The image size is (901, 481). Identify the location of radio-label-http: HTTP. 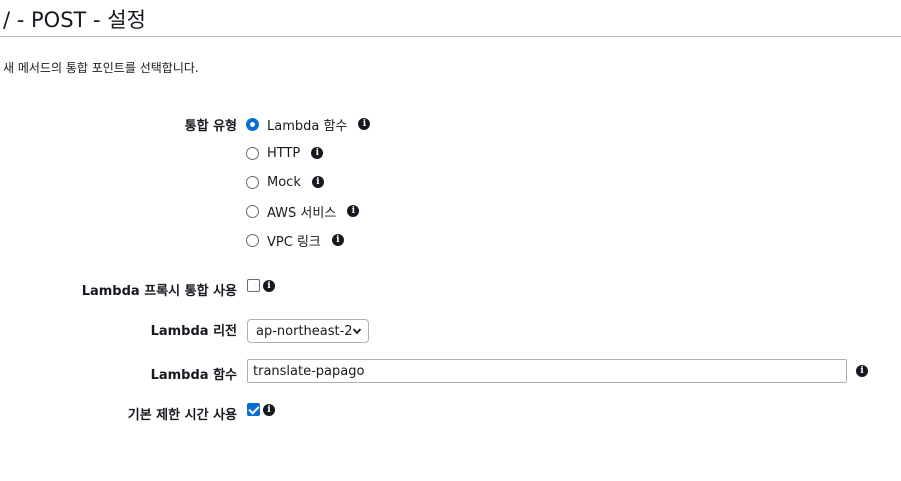
(284, 153).